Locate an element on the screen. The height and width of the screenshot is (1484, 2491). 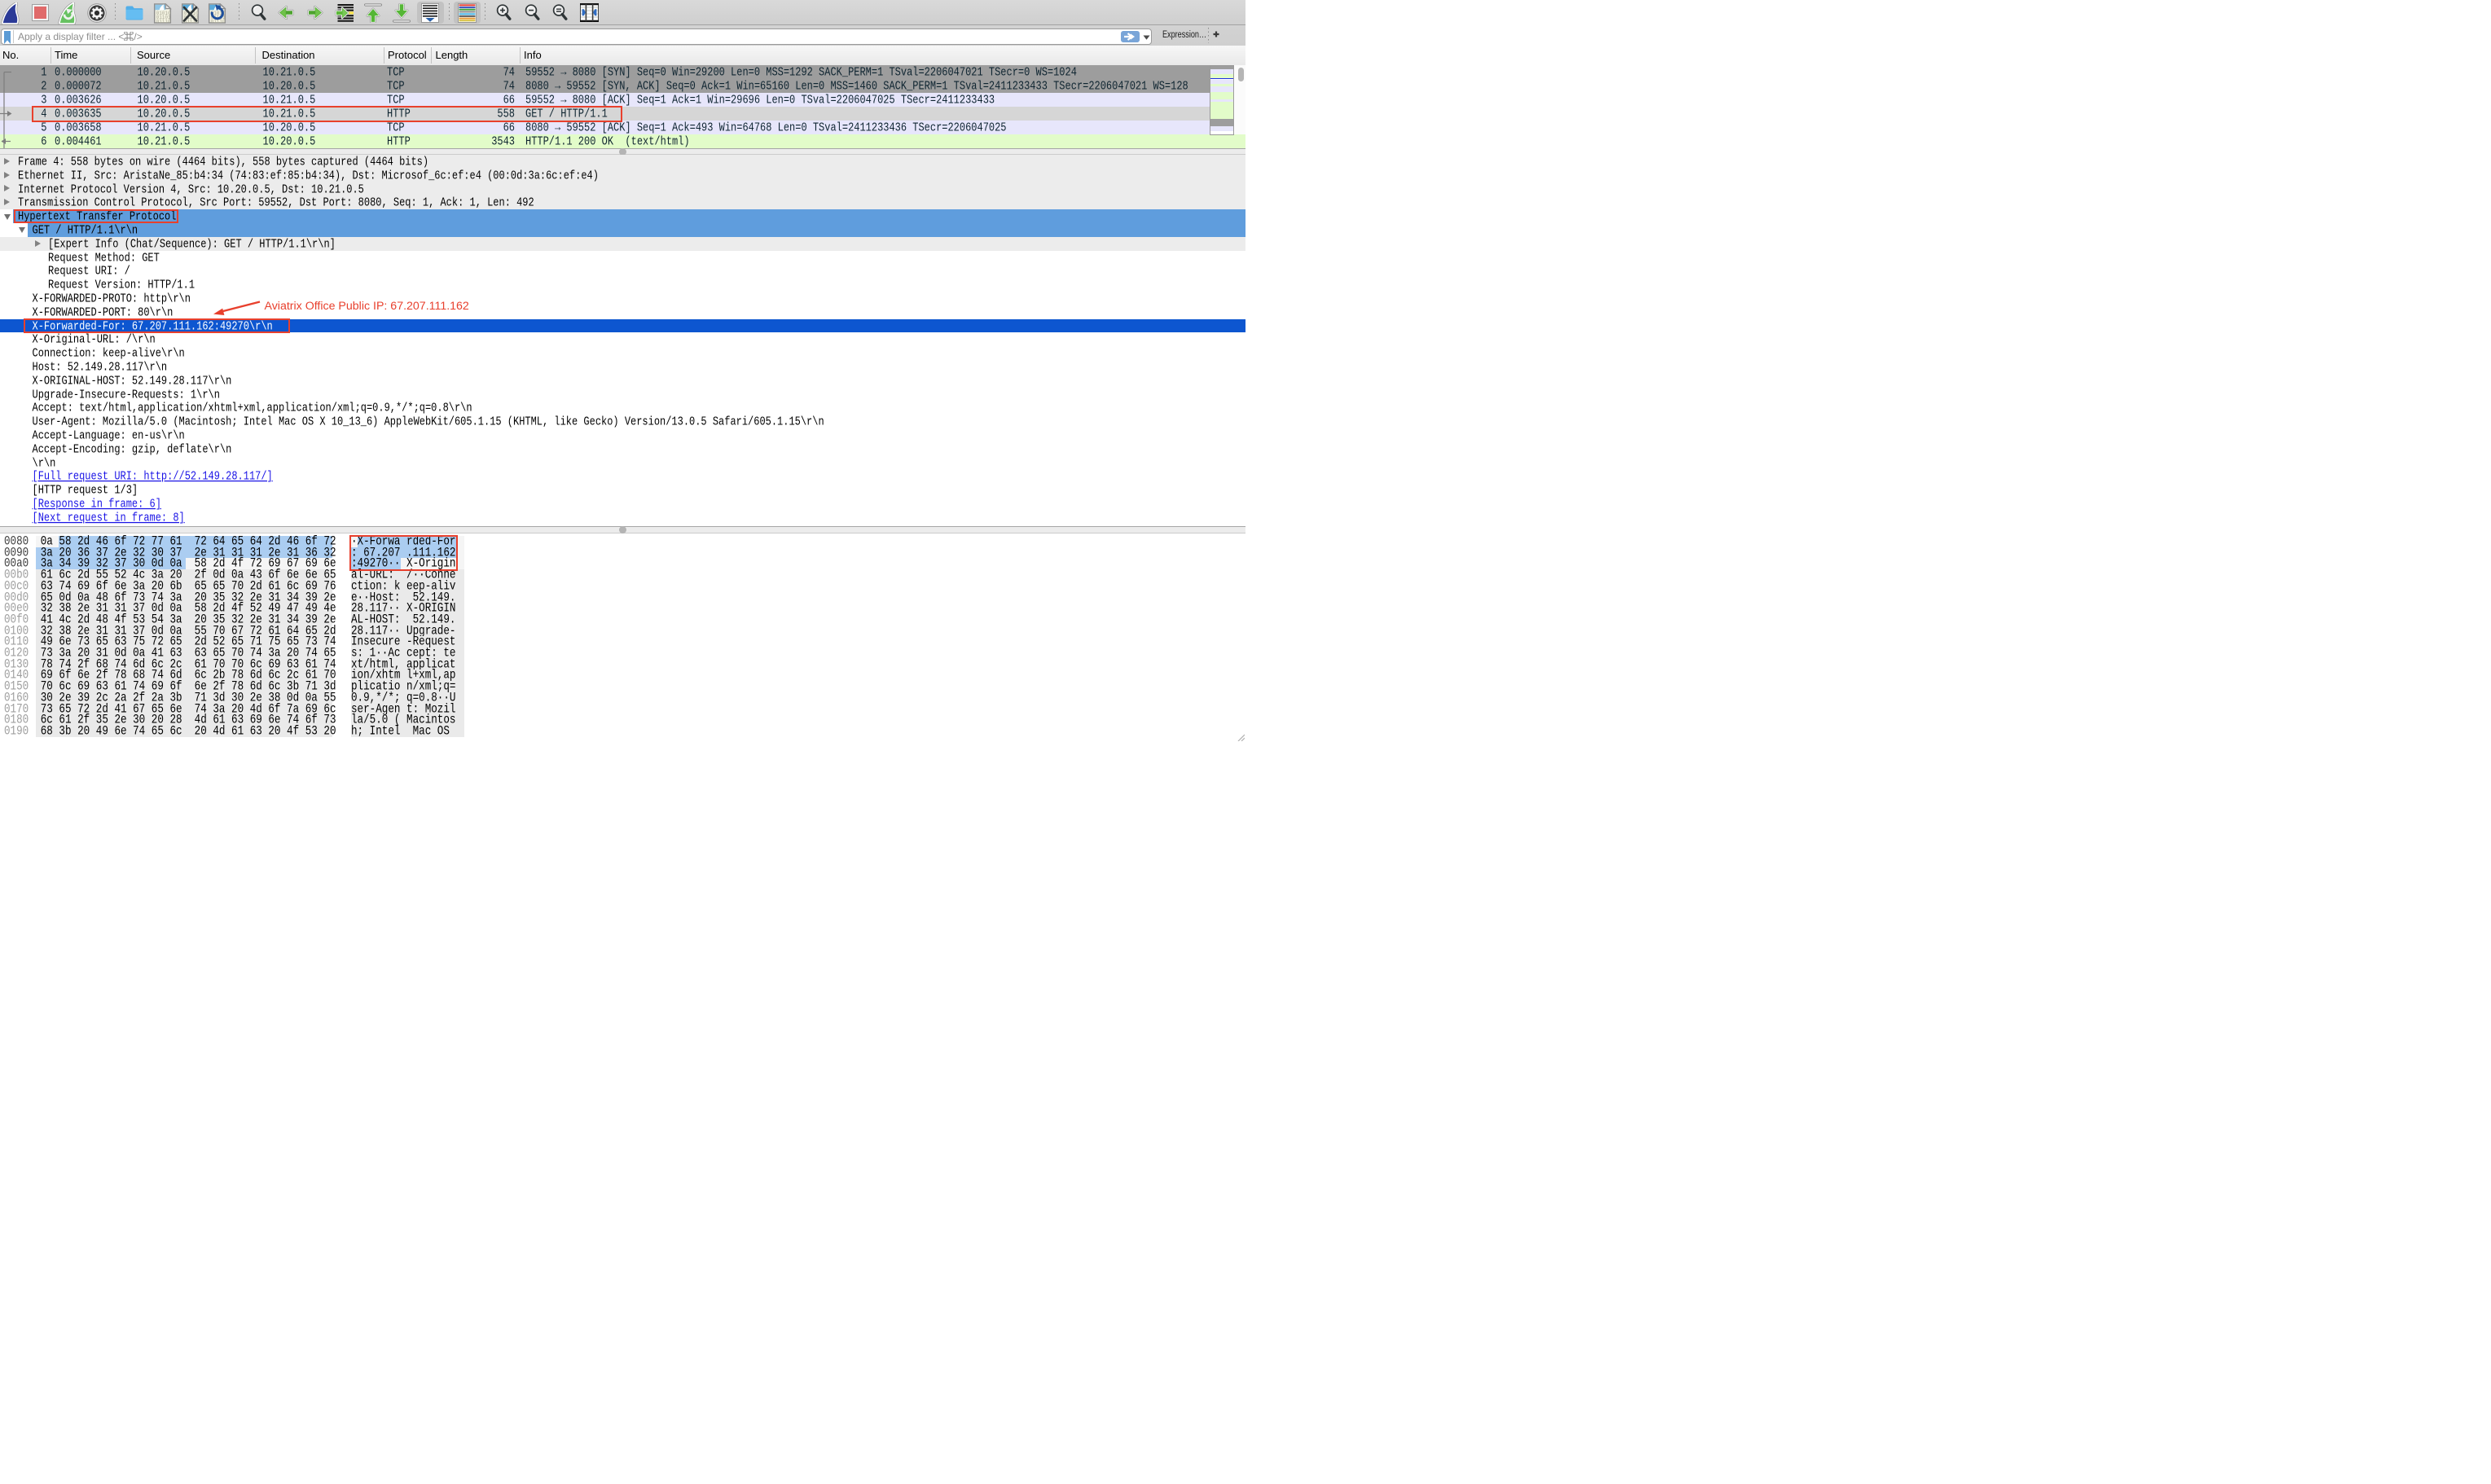
svg-text: 01110 is located at coordinates (163, 21).